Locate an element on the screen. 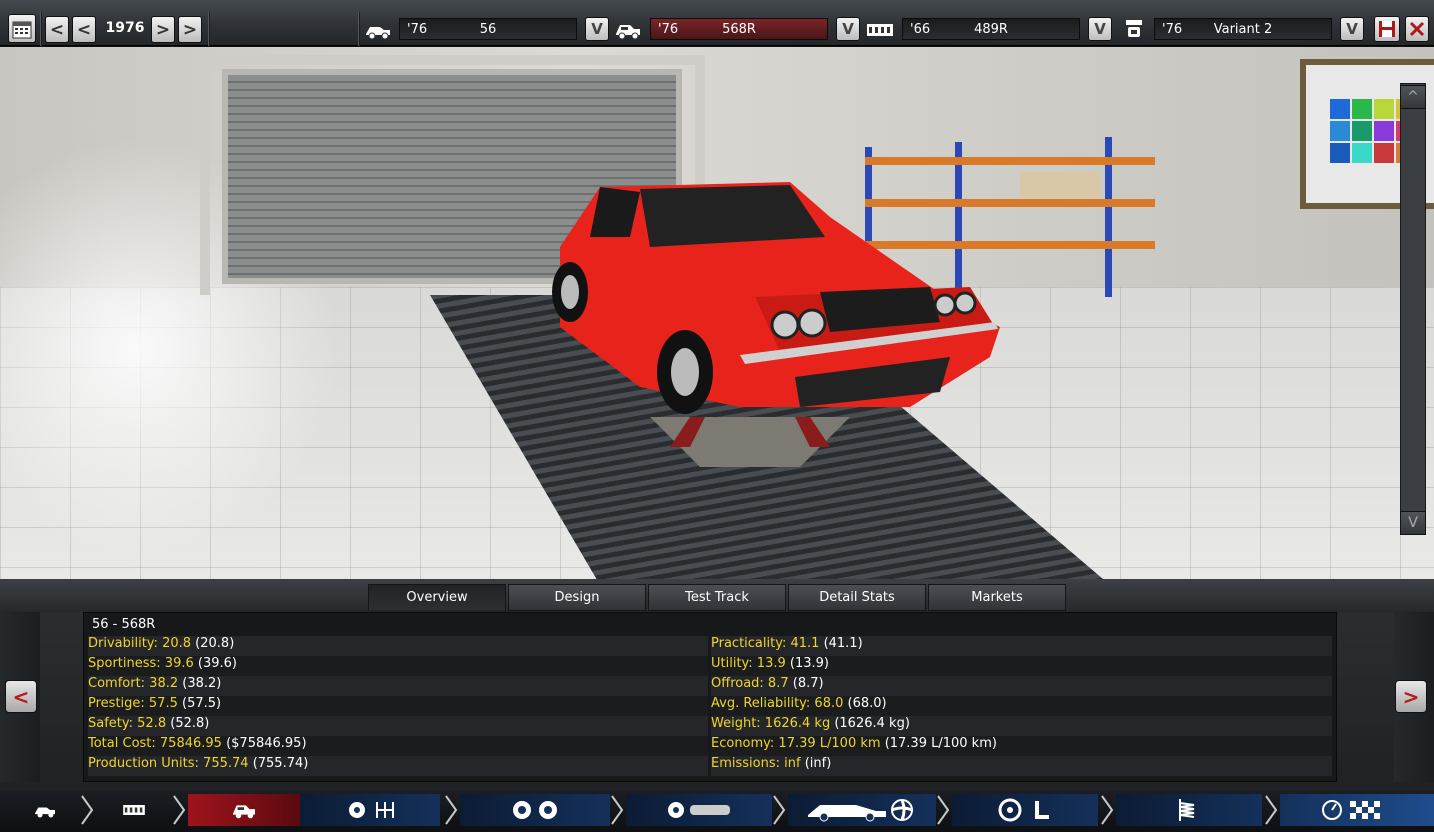 This screenshot has height=832, width=1434. next-page-button: > is located at coordinates (1411, 696).